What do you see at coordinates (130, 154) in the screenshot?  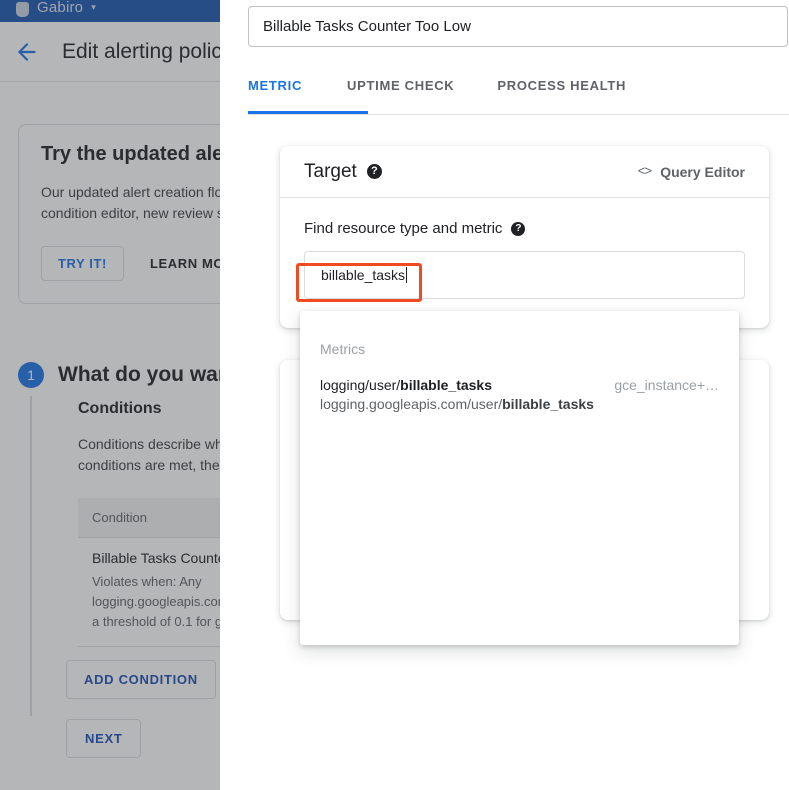 I see `promo-title: Try the updated alerting experience` at bounding box center [130, 154].